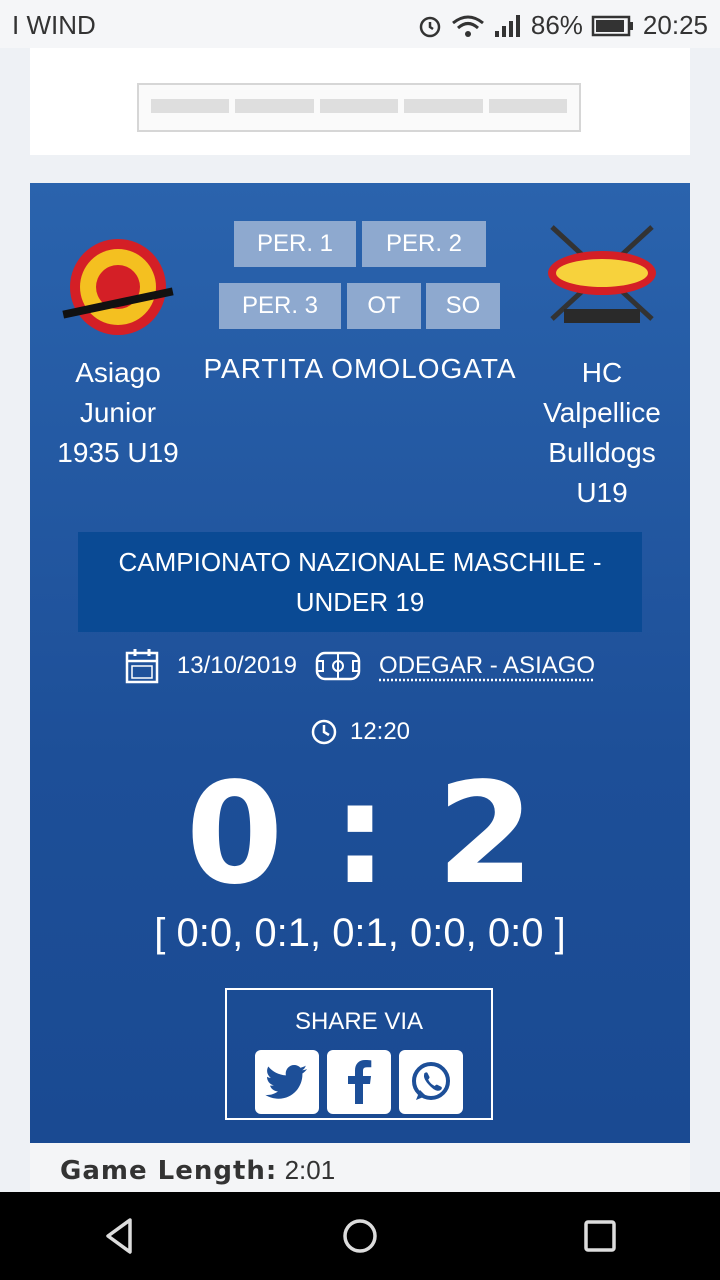  I want to click on home-team-name: Asiago Junior 1935 U19, so click(118, 412).